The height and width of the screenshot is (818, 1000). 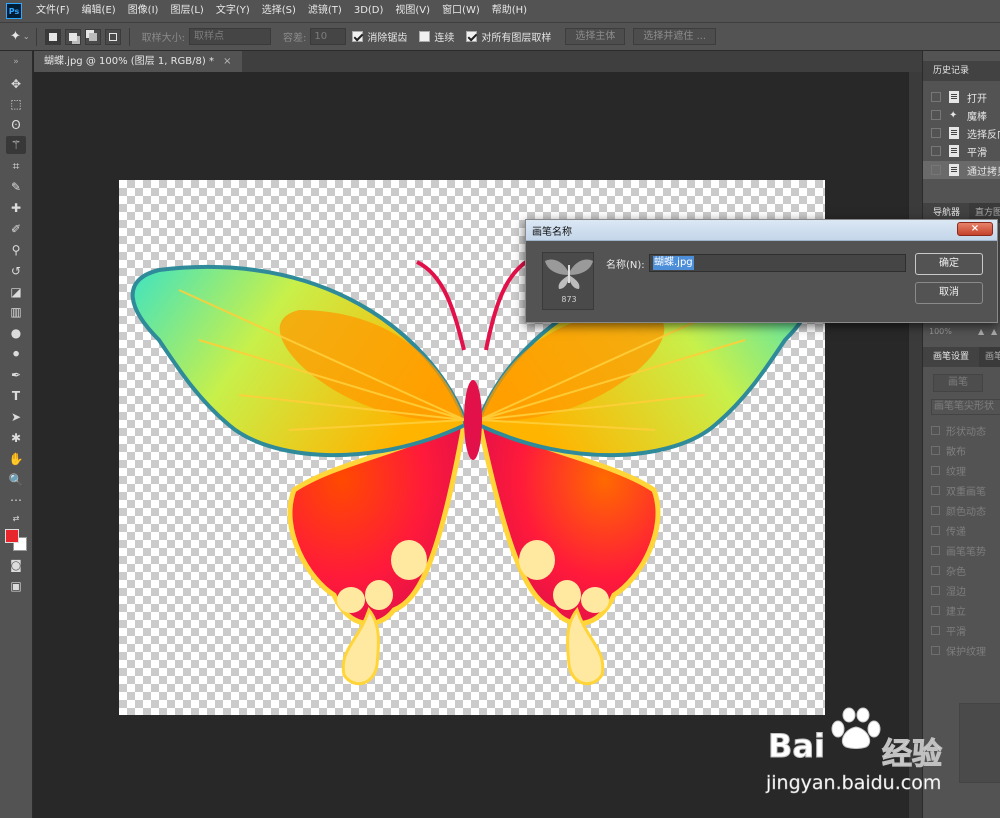 I want to click on pen-tool-icon: ✒, so click(x=16, y=375).